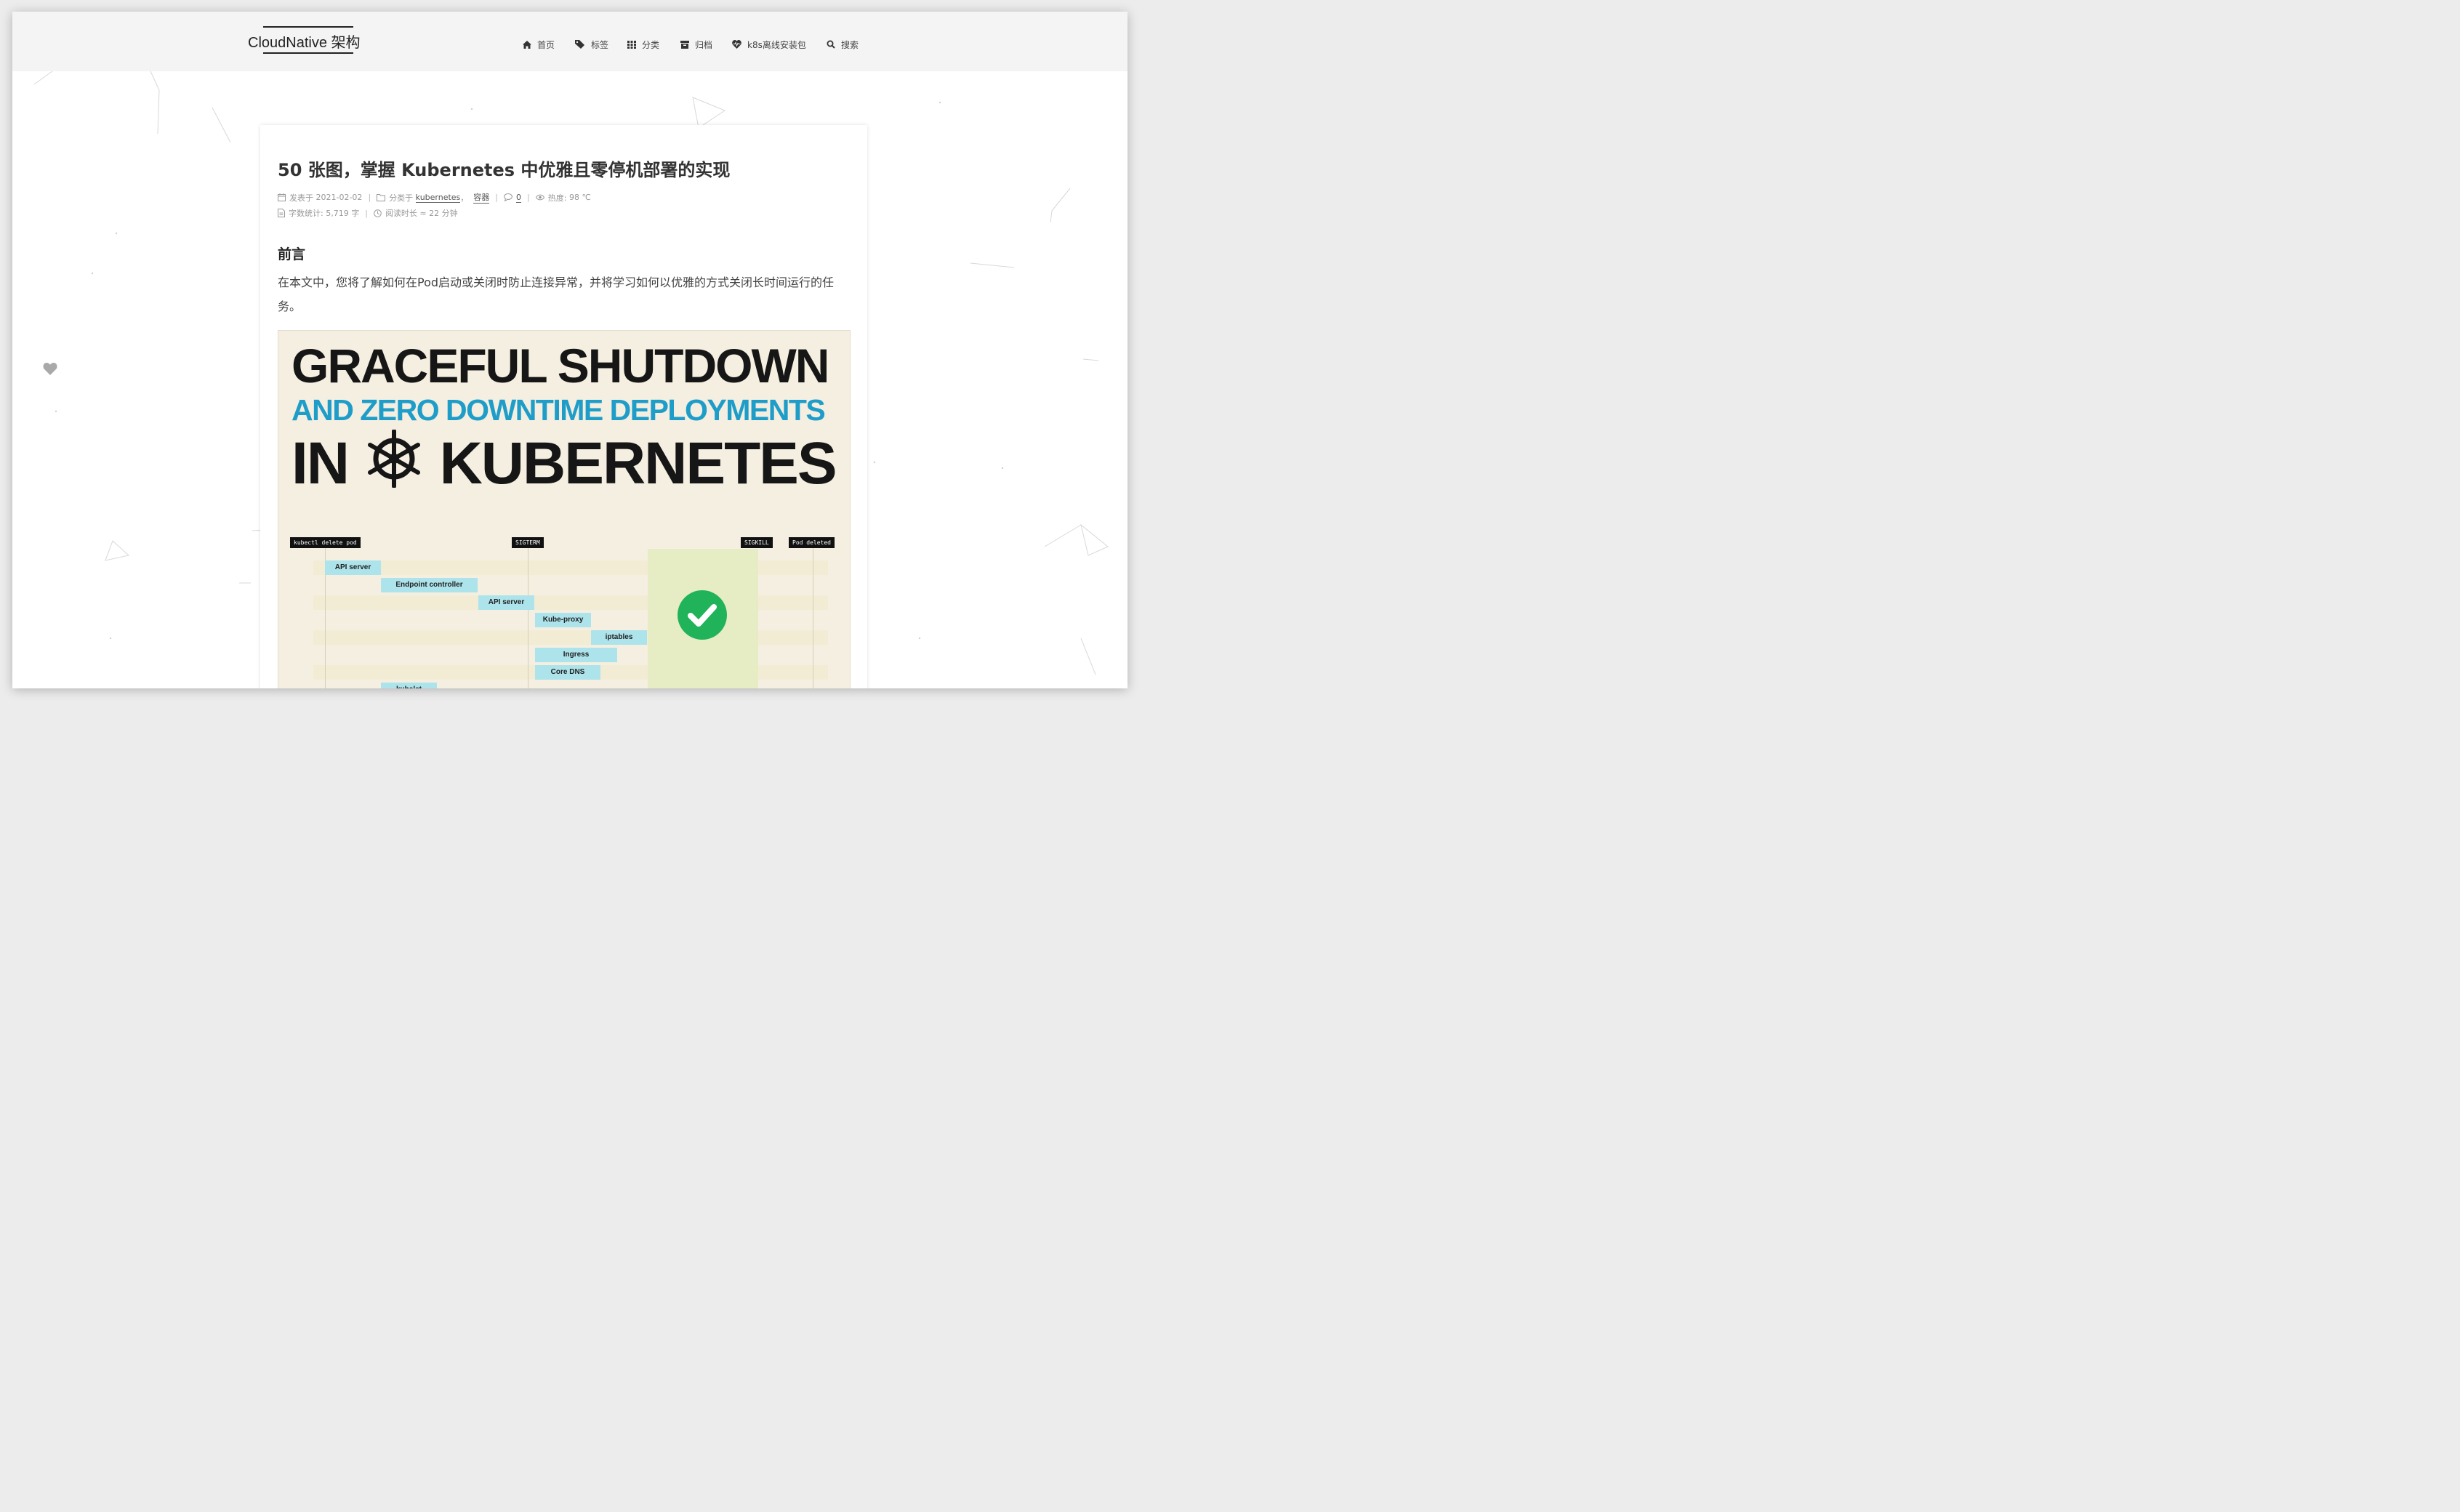  What do you see at coordinates (409, 685) in the screenshot?
I see `step-kubelet: kubelet` at bounding box center [409, 685].